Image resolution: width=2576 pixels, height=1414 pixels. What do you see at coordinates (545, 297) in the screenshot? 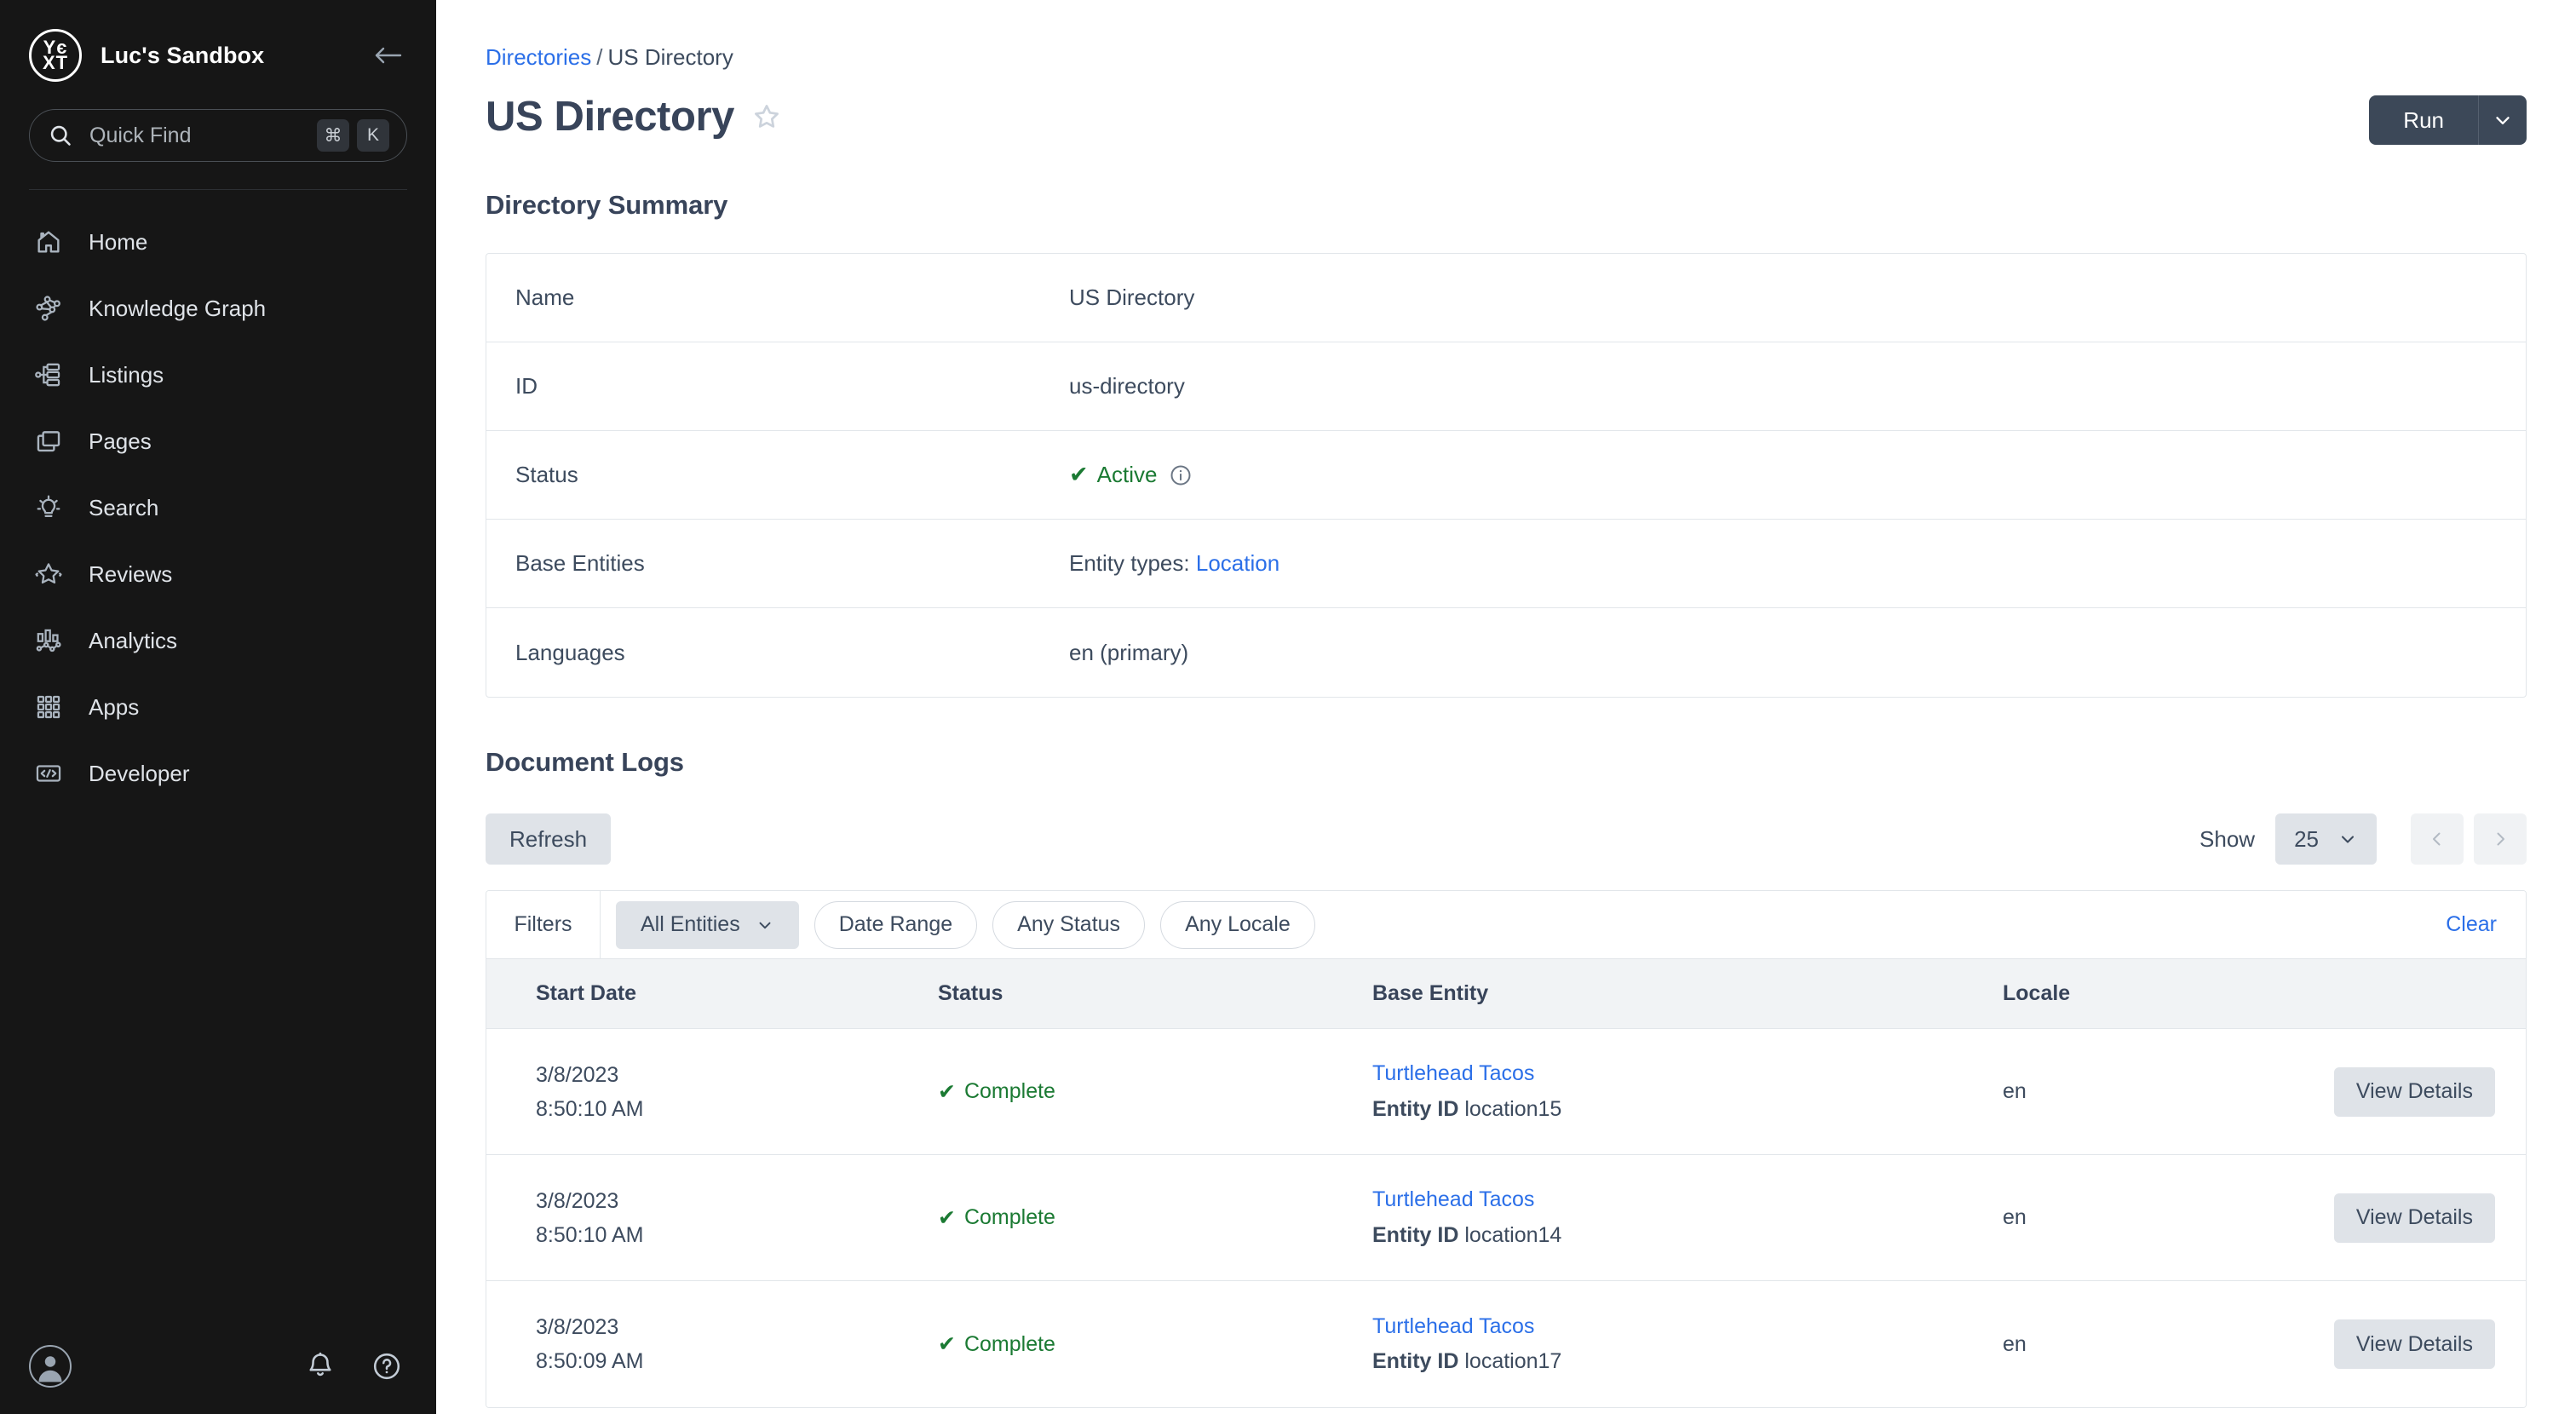
I see `summary-label: Name` at bounding box center [545, 297].